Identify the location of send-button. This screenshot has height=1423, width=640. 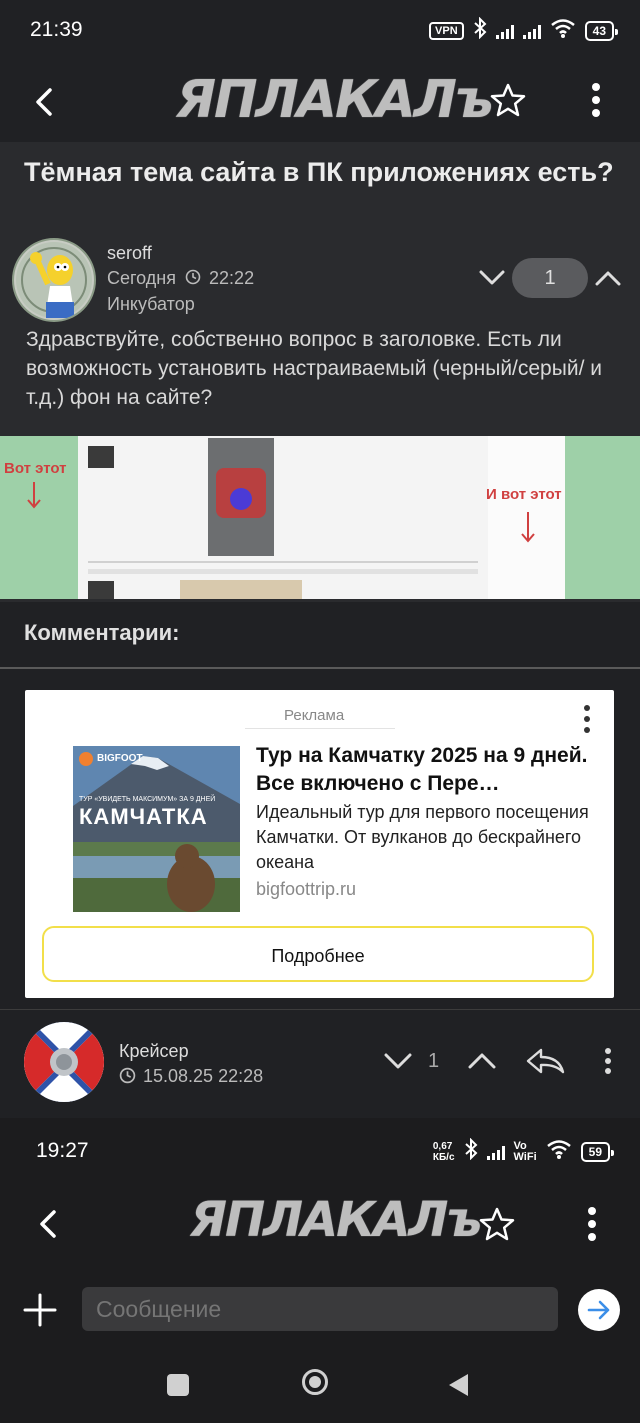
(599, 1310).